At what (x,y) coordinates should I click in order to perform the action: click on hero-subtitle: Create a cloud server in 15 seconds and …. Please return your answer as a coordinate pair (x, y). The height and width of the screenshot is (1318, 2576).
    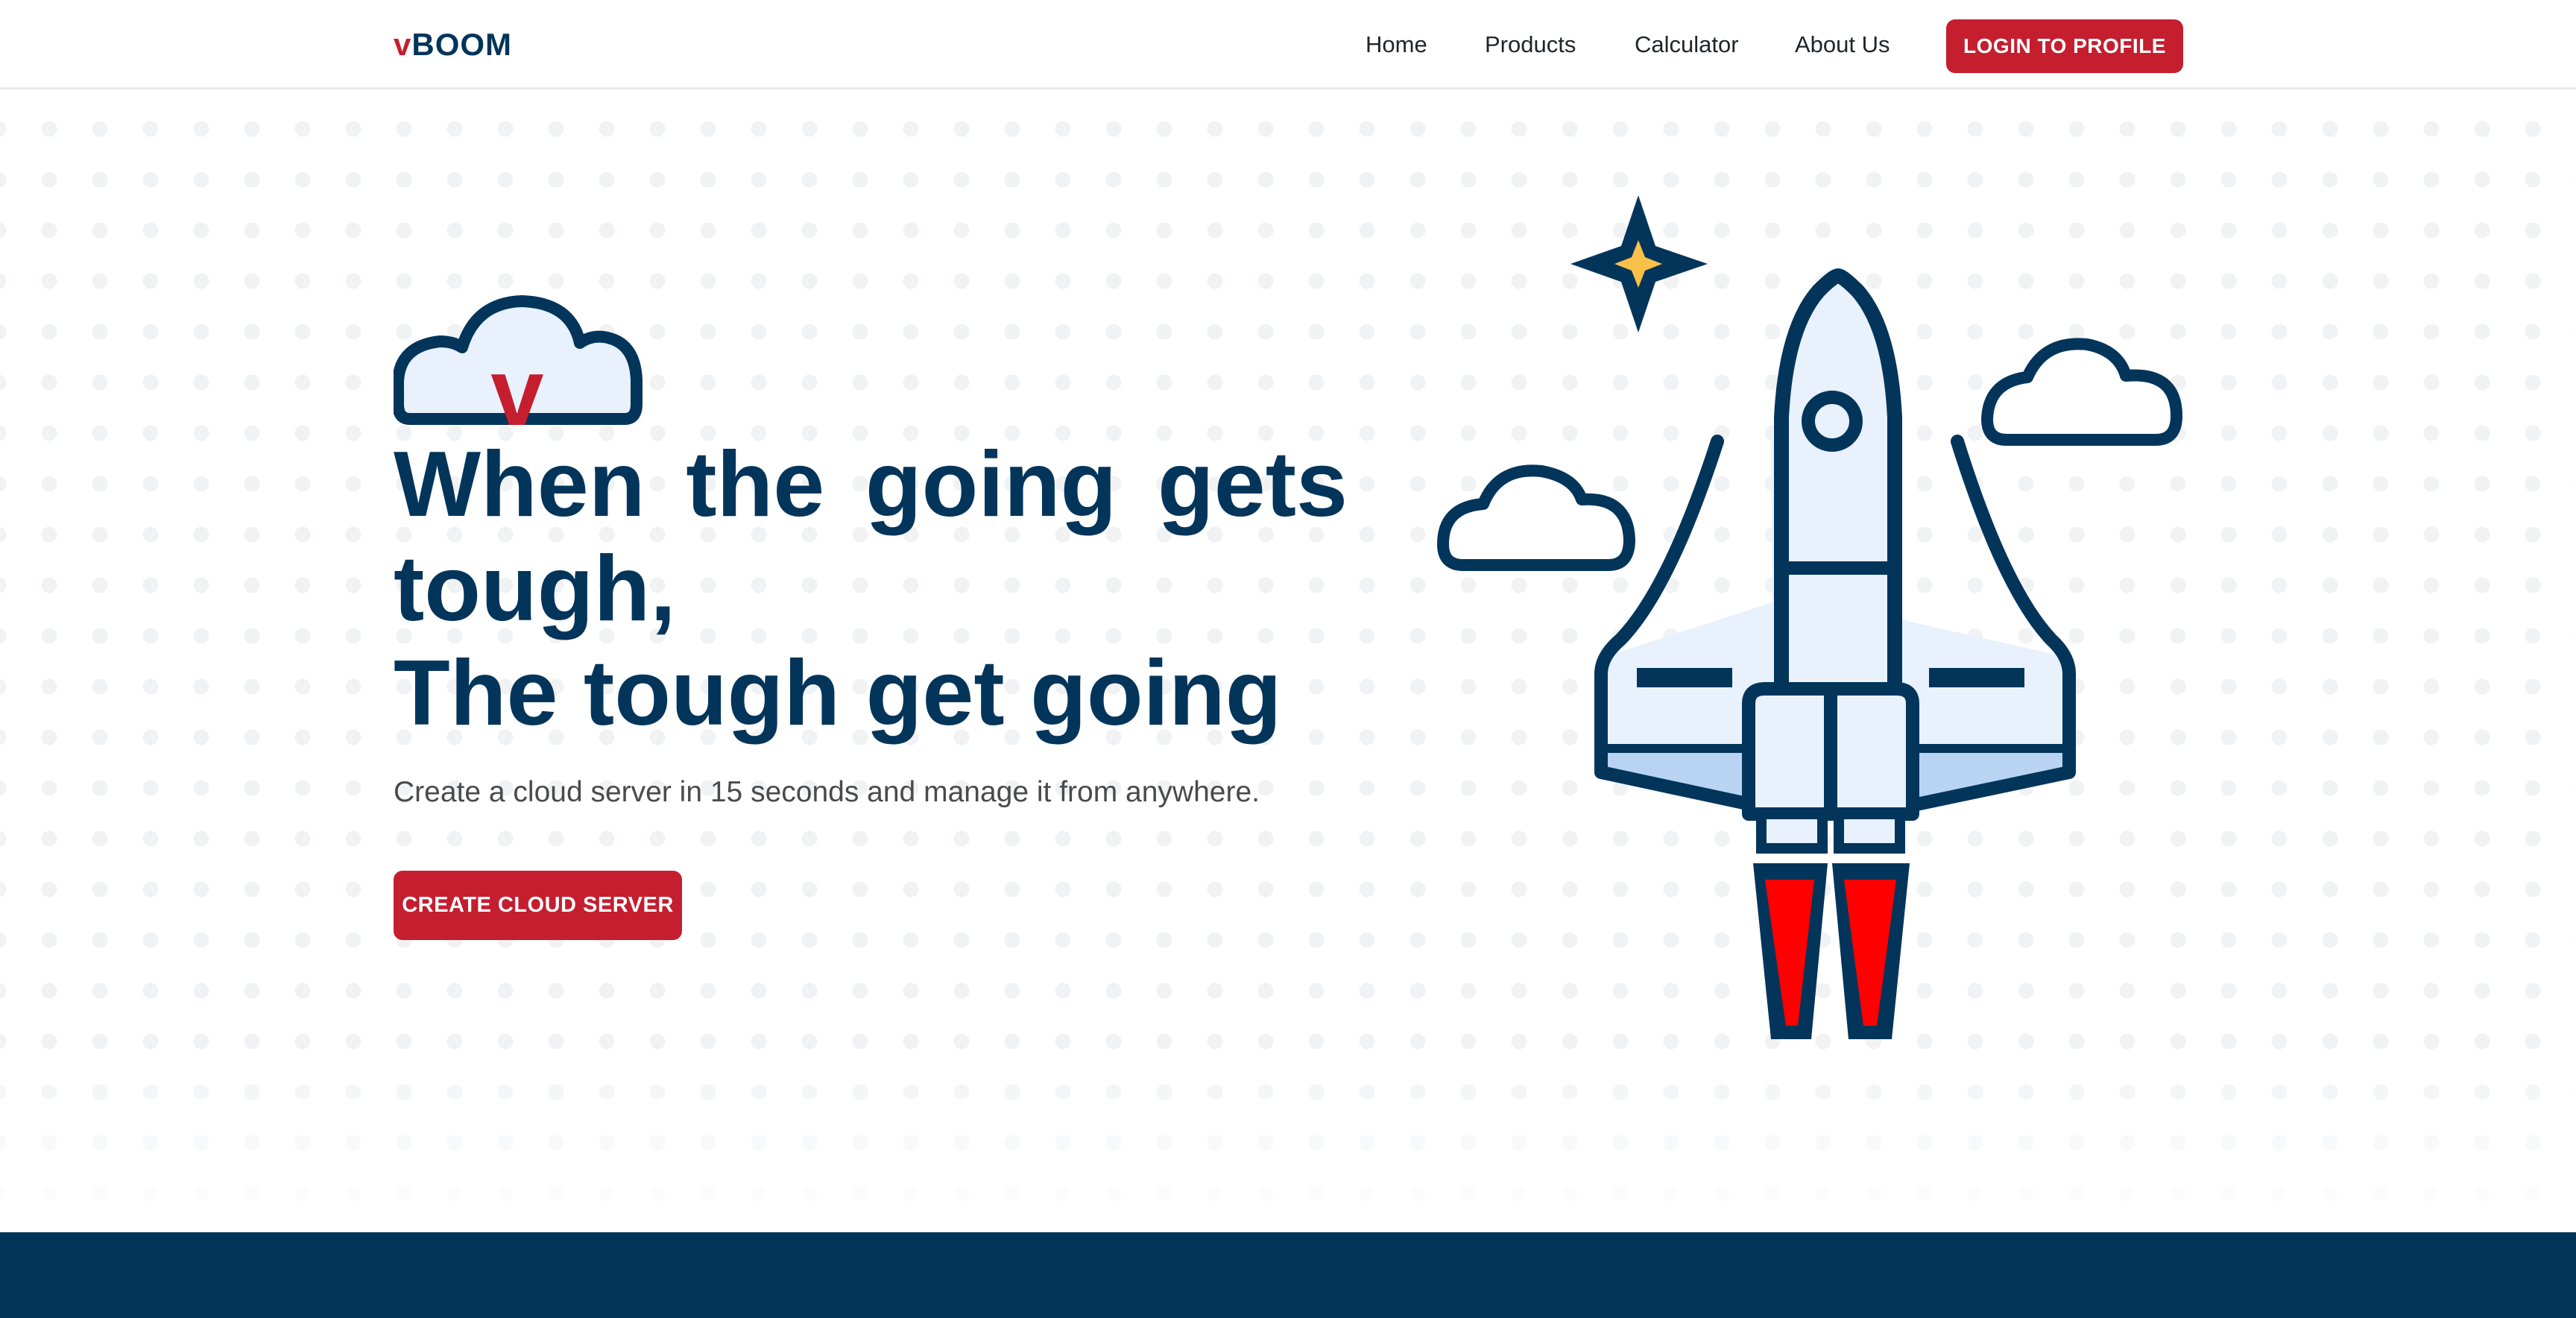
    Looking at the image, I should click on (827, 792).